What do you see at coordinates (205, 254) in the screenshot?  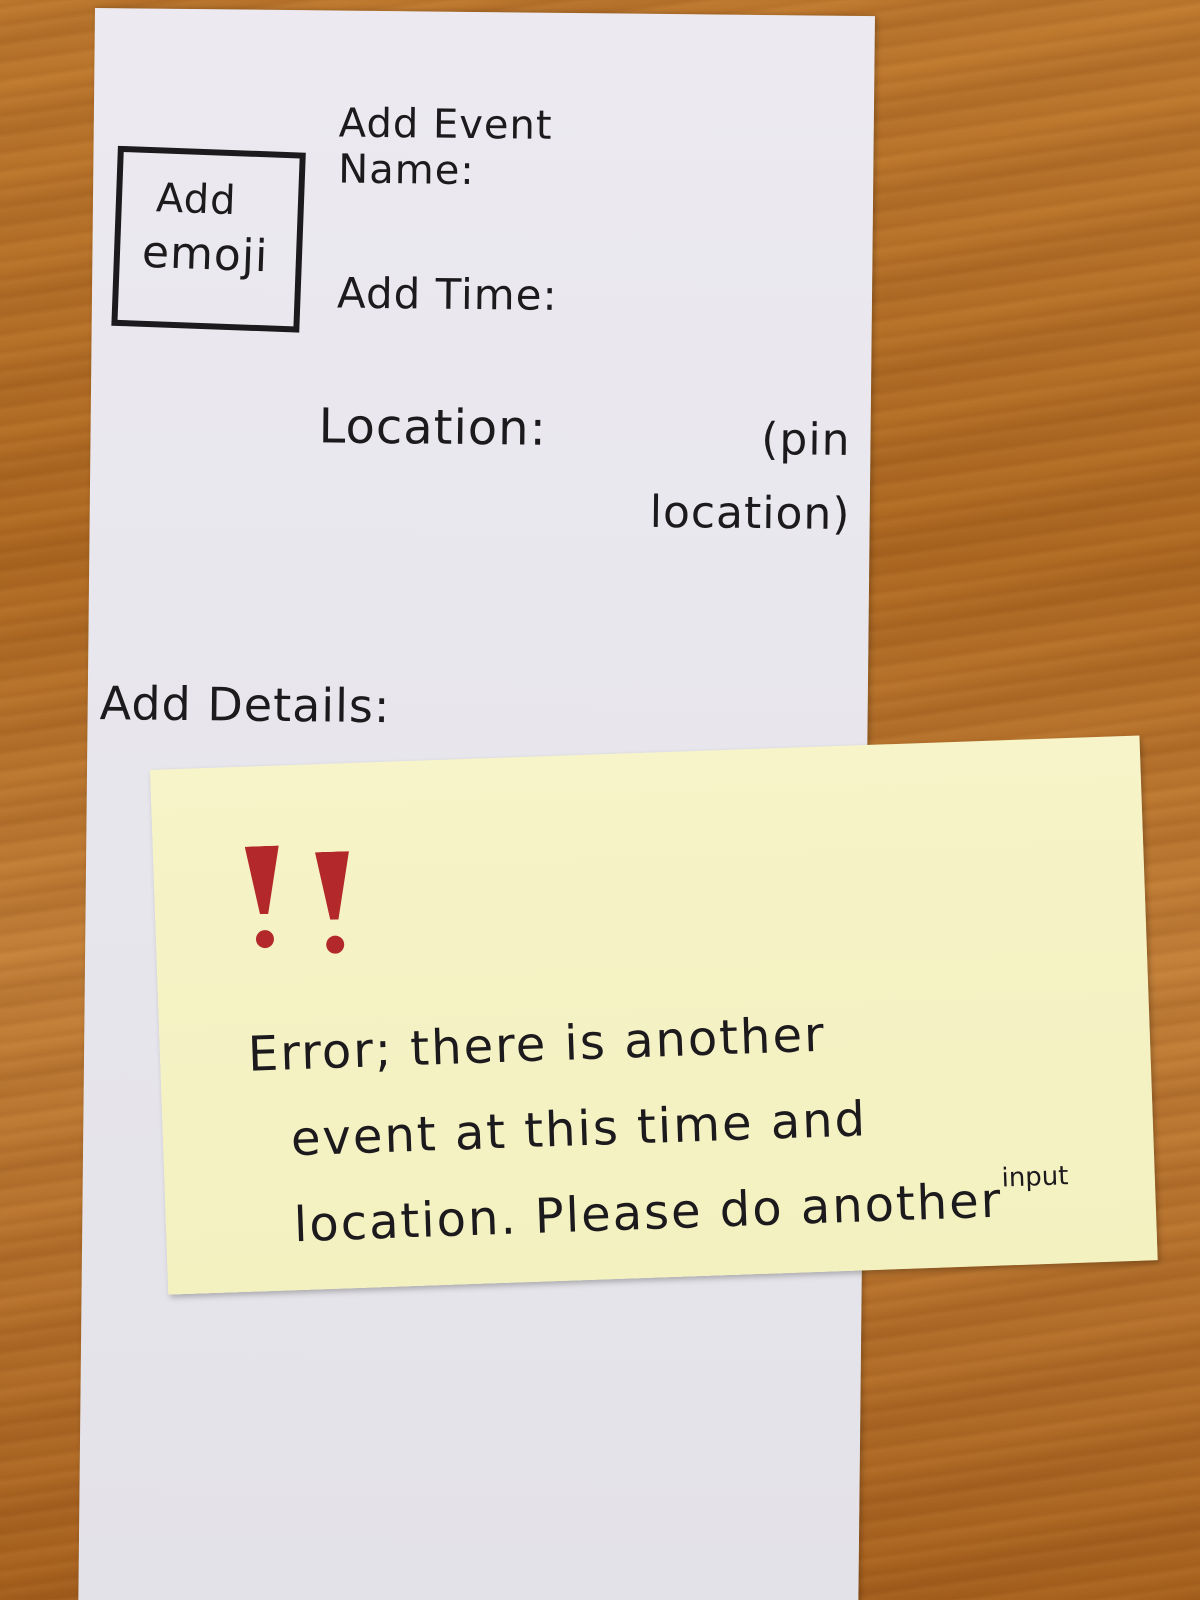 I see `add-emoji-label-line2: emoji` at bounding box center [205, 254].